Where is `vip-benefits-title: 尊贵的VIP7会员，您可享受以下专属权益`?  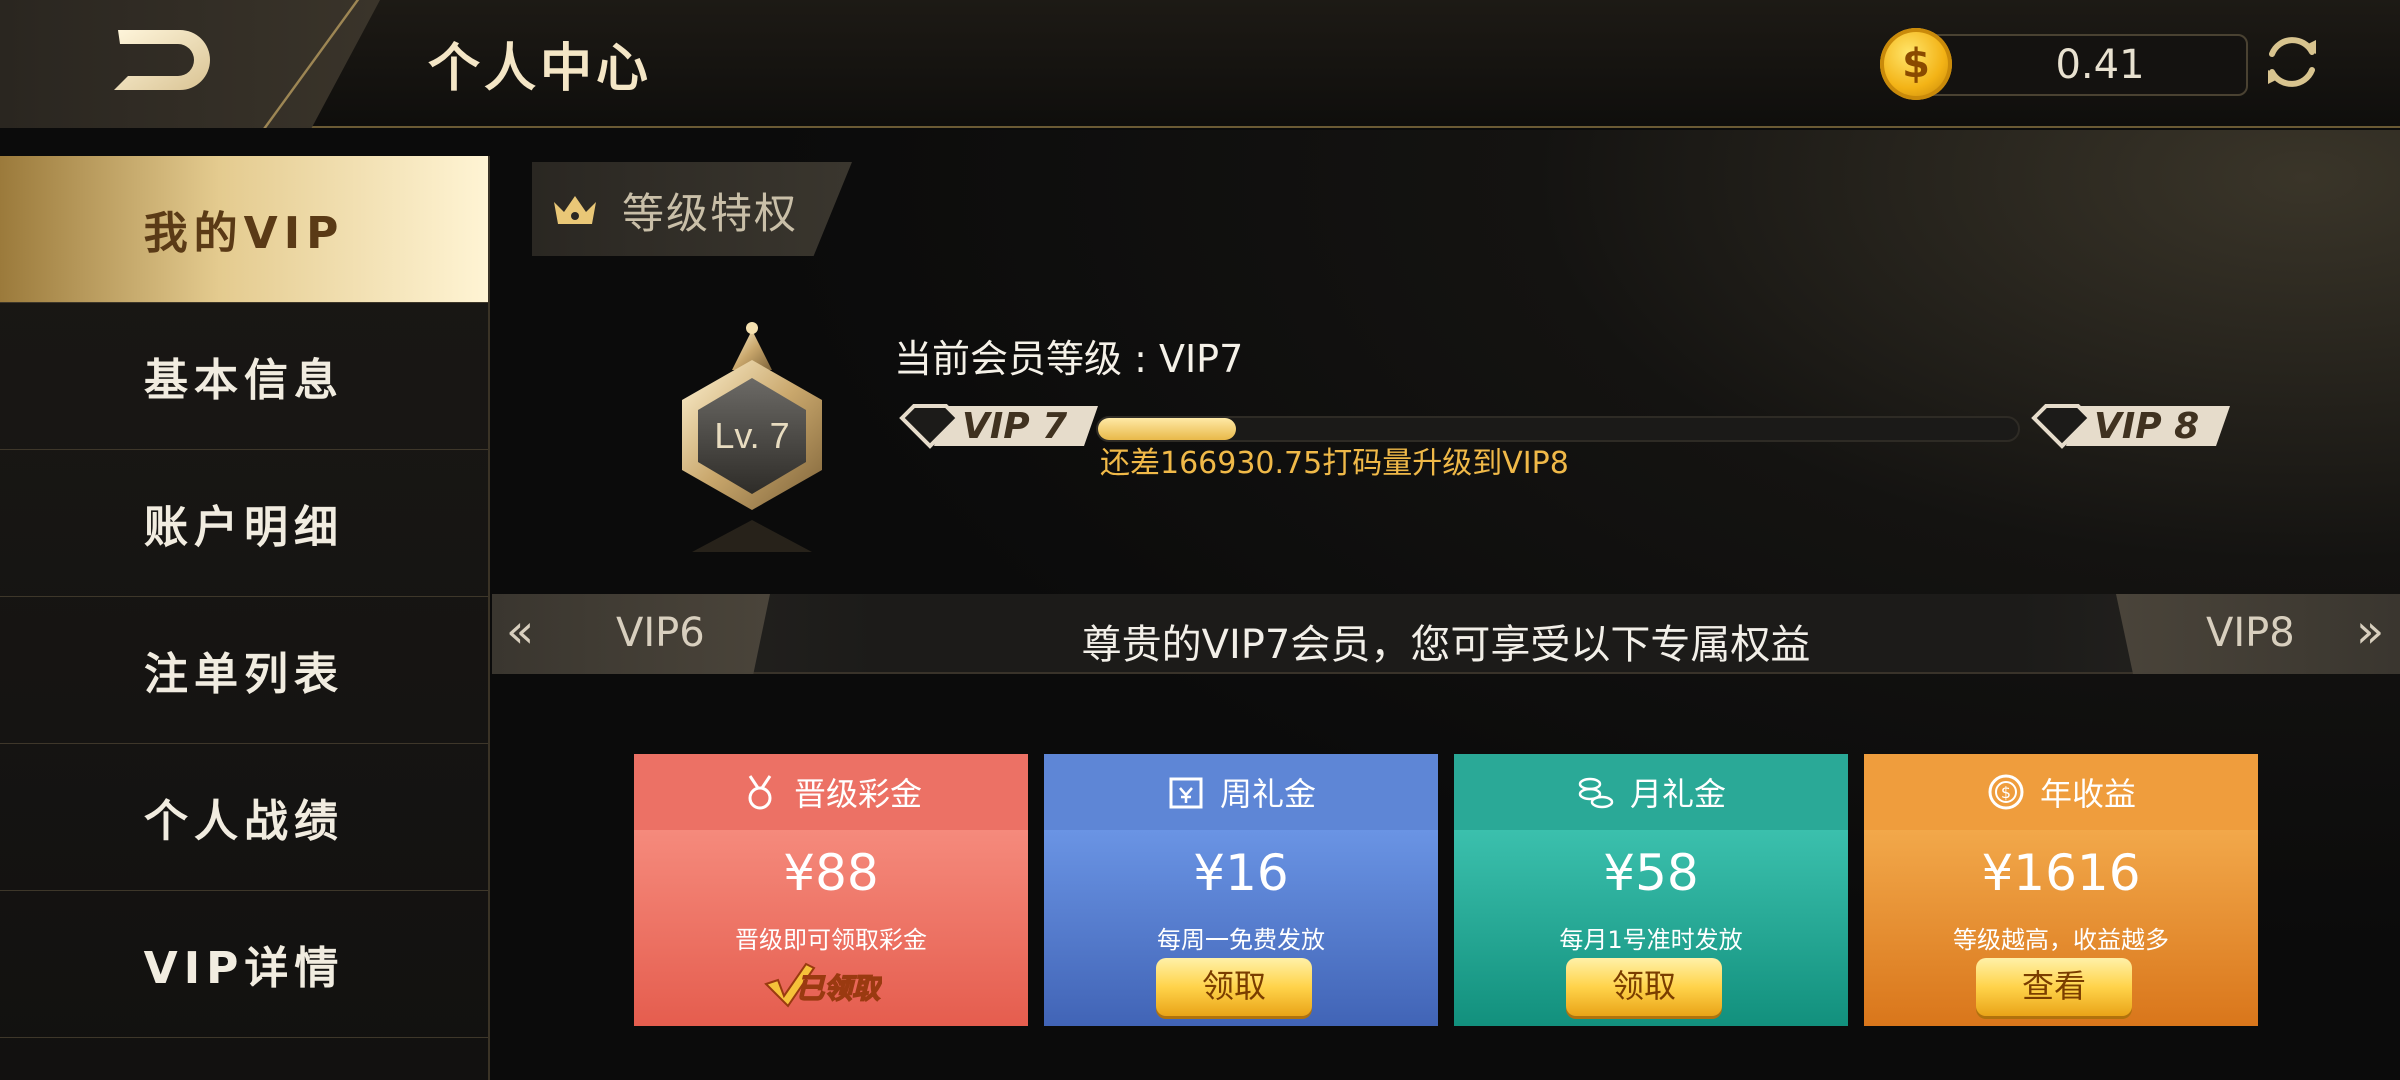
vip-benefits-title: 尊贵的VIP7会员，您可享受以下专属权益 is located at coordinates (1446, 645).